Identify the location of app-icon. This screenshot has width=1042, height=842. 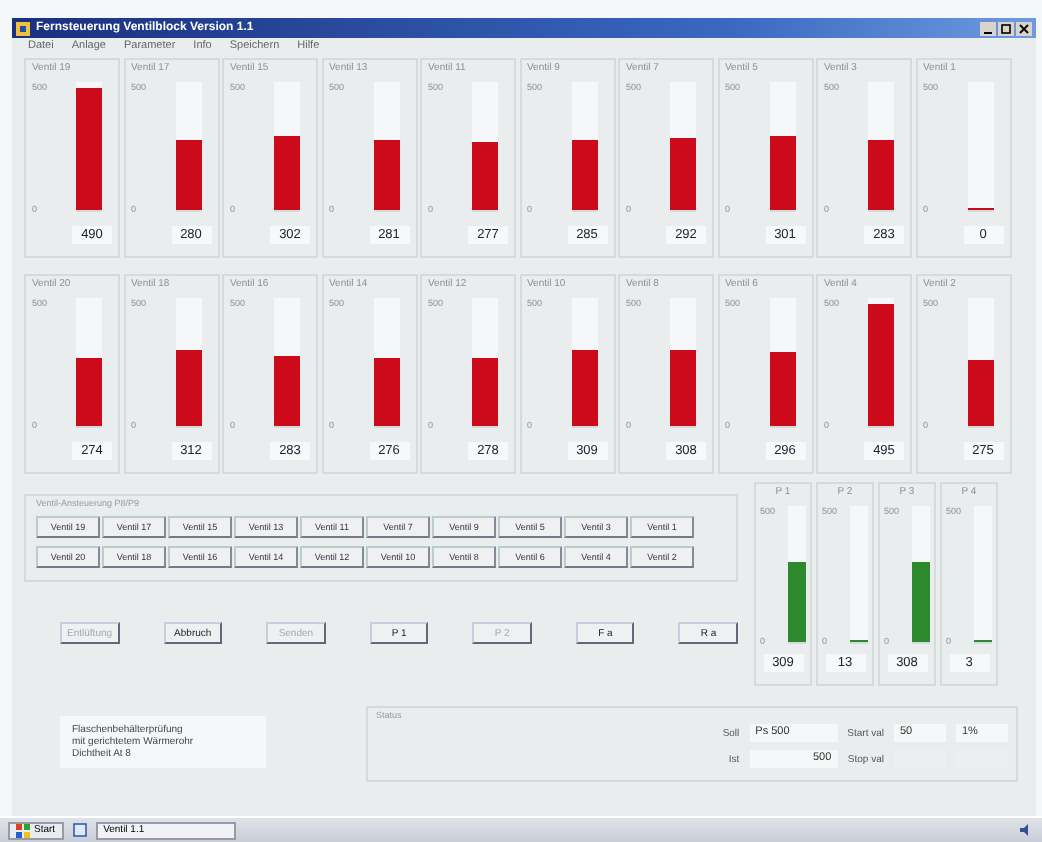
(23, 28).